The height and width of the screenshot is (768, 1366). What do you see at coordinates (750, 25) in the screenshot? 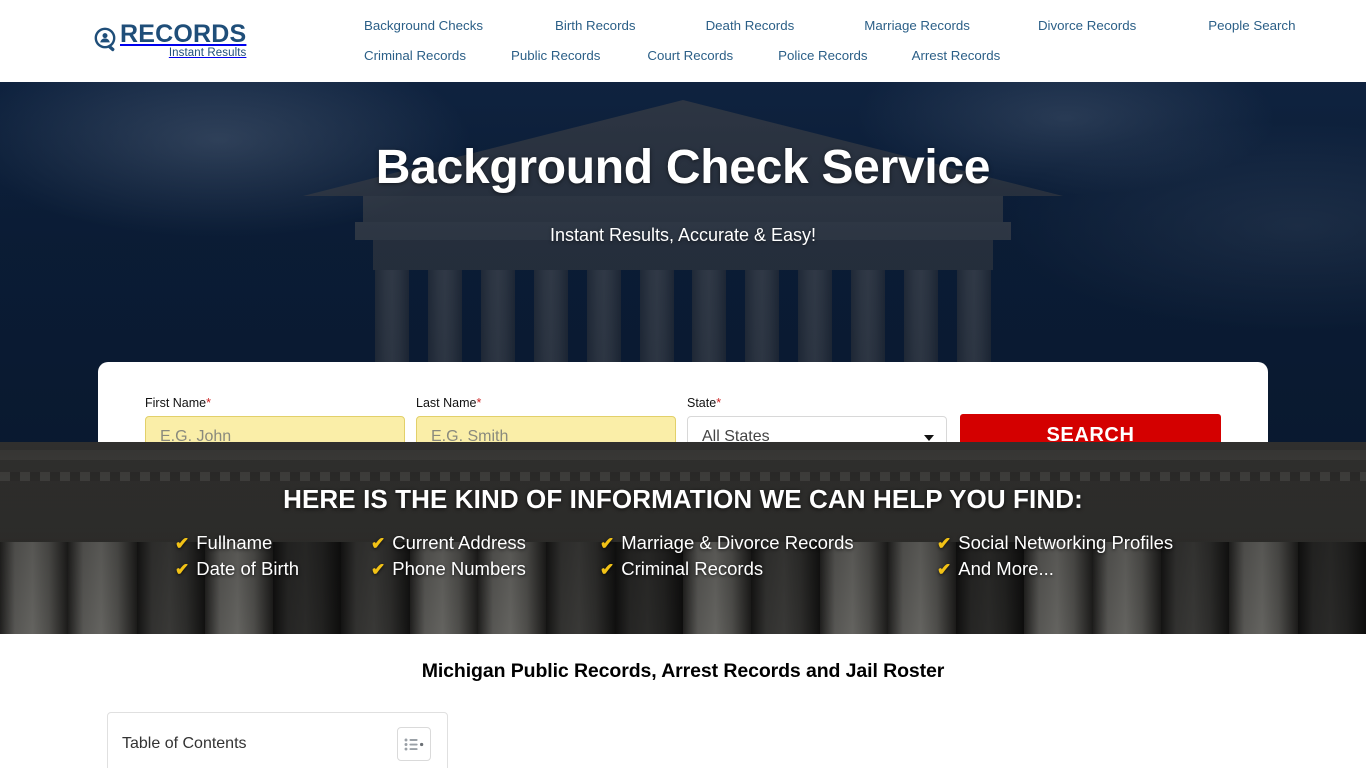
I see `nav-item-death-records: Death Records` at bounding box center [750, 25].